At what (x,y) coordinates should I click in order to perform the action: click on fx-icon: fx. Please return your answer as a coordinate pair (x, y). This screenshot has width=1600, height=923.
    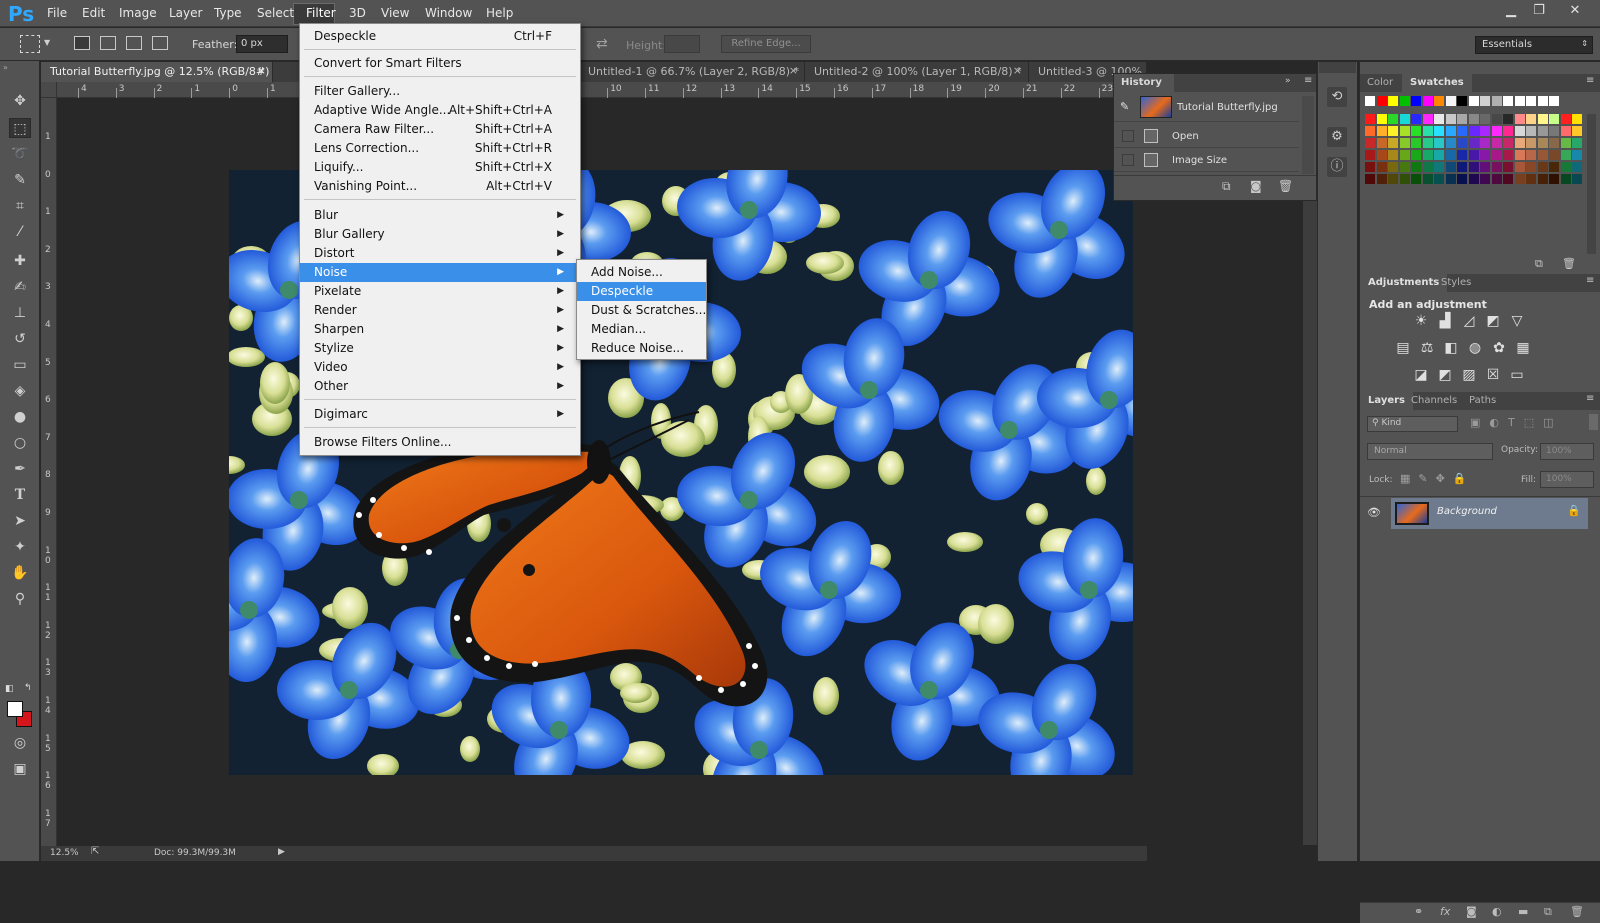
    Looking at the image, I should click on (1445, 911).